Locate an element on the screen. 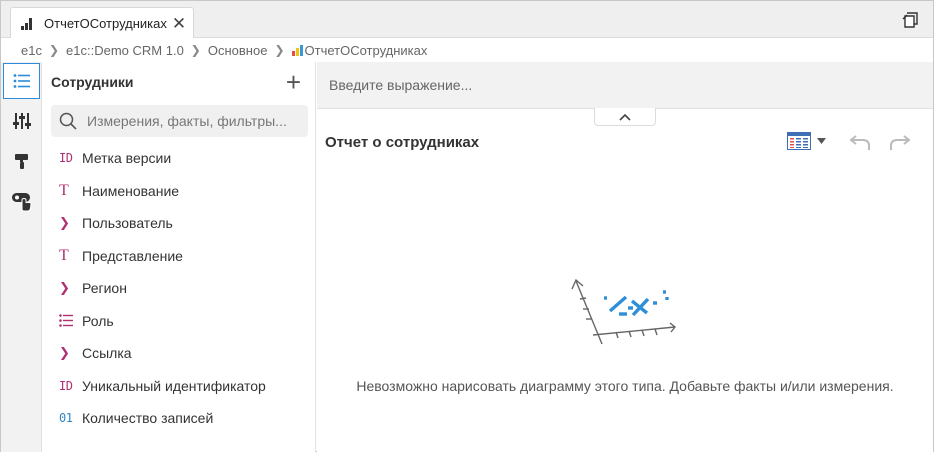 Image resolution: width=934 pixels, height=452 pixels. tab-report: ОтчетОСотрудниках ✕ is located at coordinates (102, 23).